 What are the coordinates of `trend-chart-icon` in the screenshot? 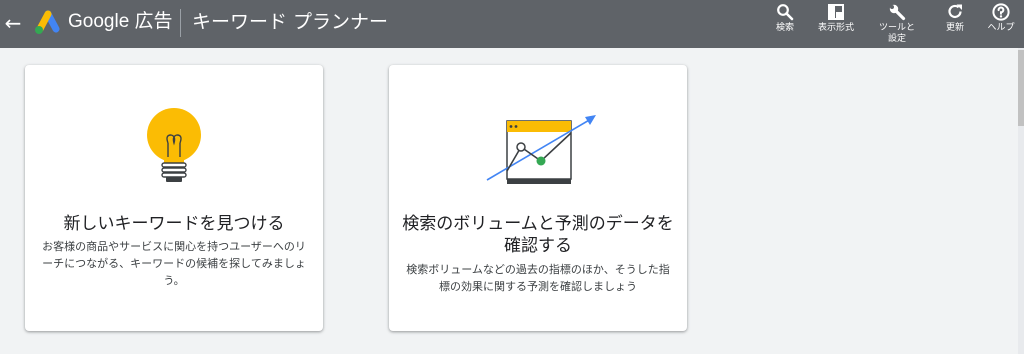 It's located at (541, 149).